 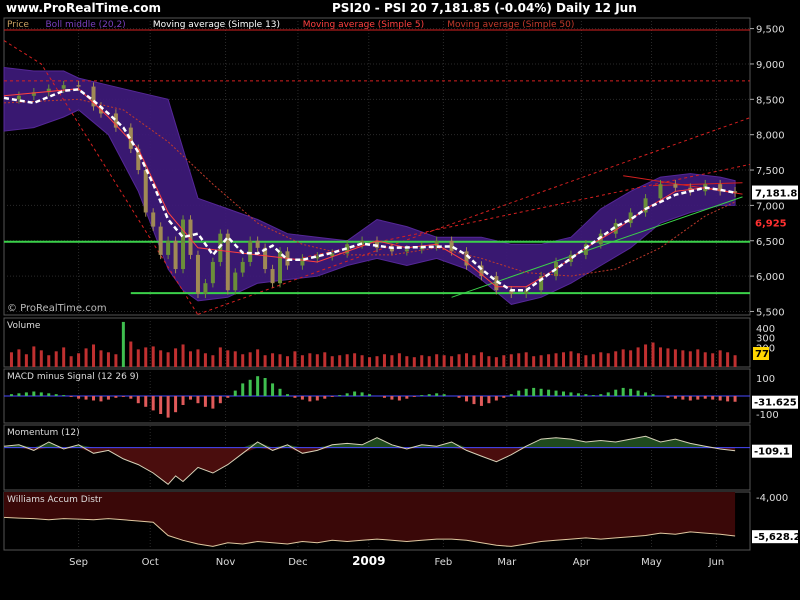 What do you see at coordinates (78, 562) in the screenshot?
I see `x-tick-label: Sep` at bounding box center [78, 562].